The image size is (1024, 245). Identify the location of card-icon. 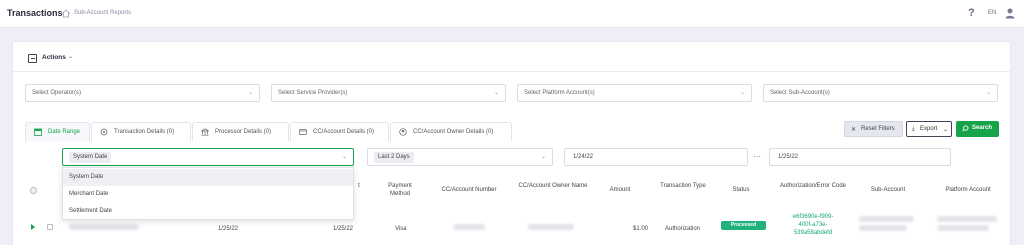
(303, 132).